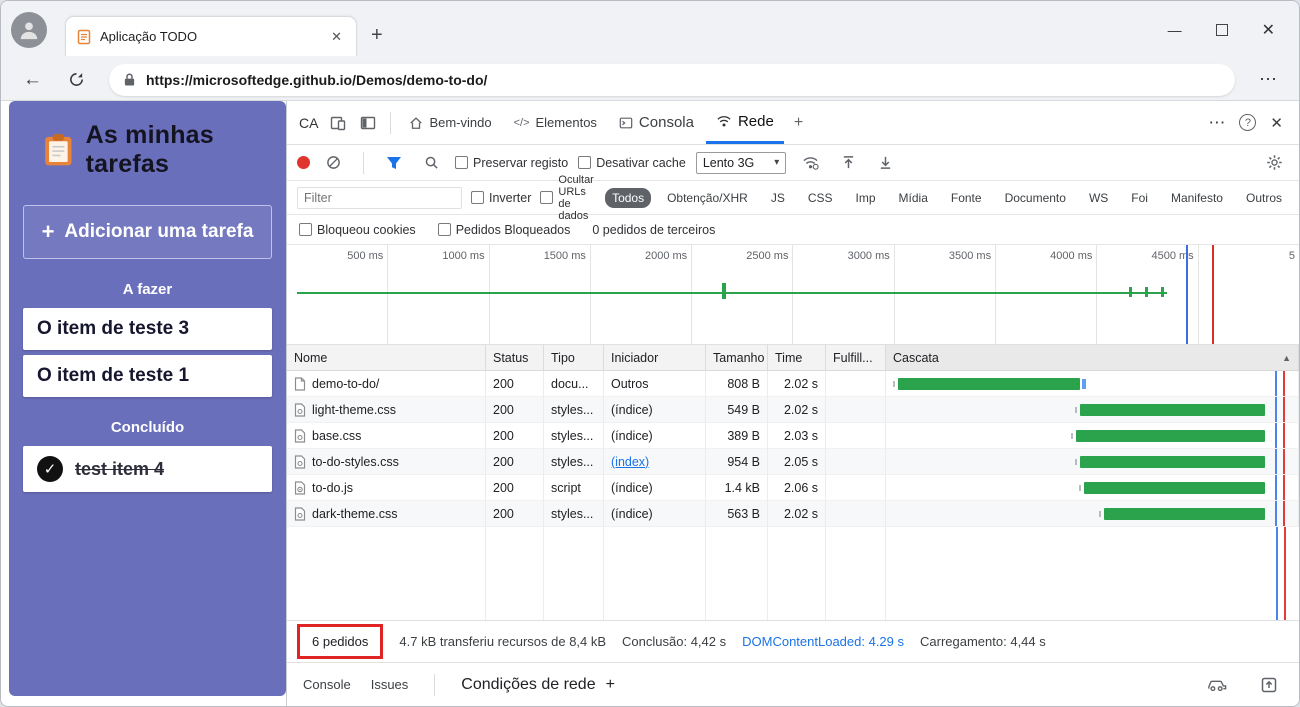 The height and width of the screenshot is (707, 1300). I want to click on reload-button, so click(76, 79).